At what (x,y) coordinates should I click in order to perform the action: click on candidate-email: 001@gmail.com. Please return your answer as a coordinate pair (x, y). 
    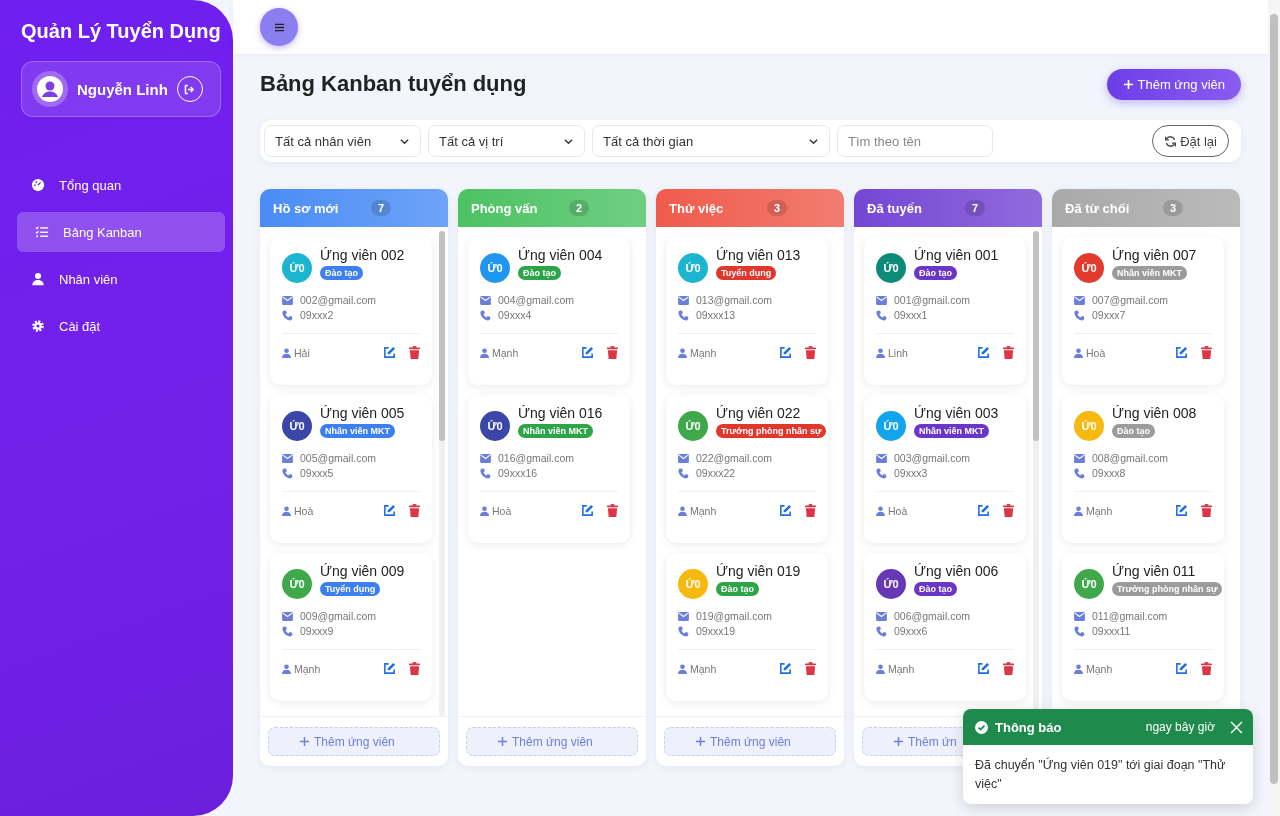
    Looking at the image, I should click on (932, 300).